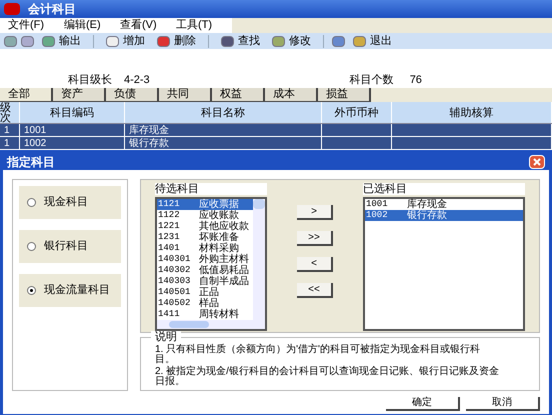  I want to click on note-text: 2. 被指定为现金/银行科目的会计科目可以查询现金日记账、银行日记账及资金日报。, so click(327, 377).